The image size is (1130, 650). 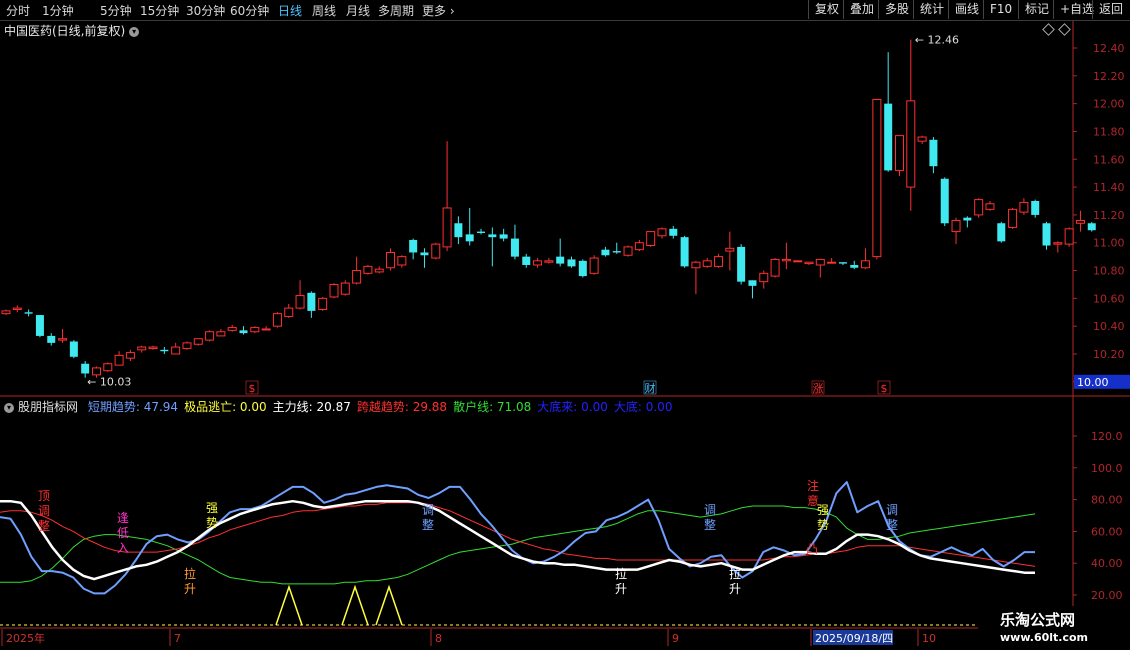 I want to click on indicator-tick-label: 60.00, so click(x=1107, y=531).